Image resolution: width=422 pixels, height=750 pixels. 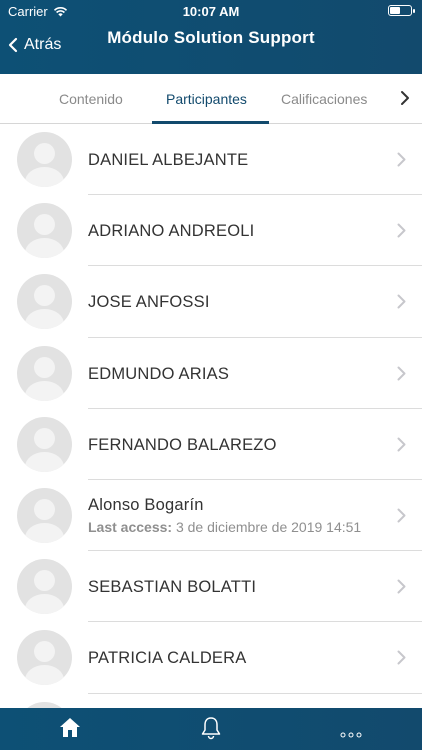 What do you see at coordinates (401, 10) in the screenshot?
I see `battery-icon` at bounding box center [401, 10].